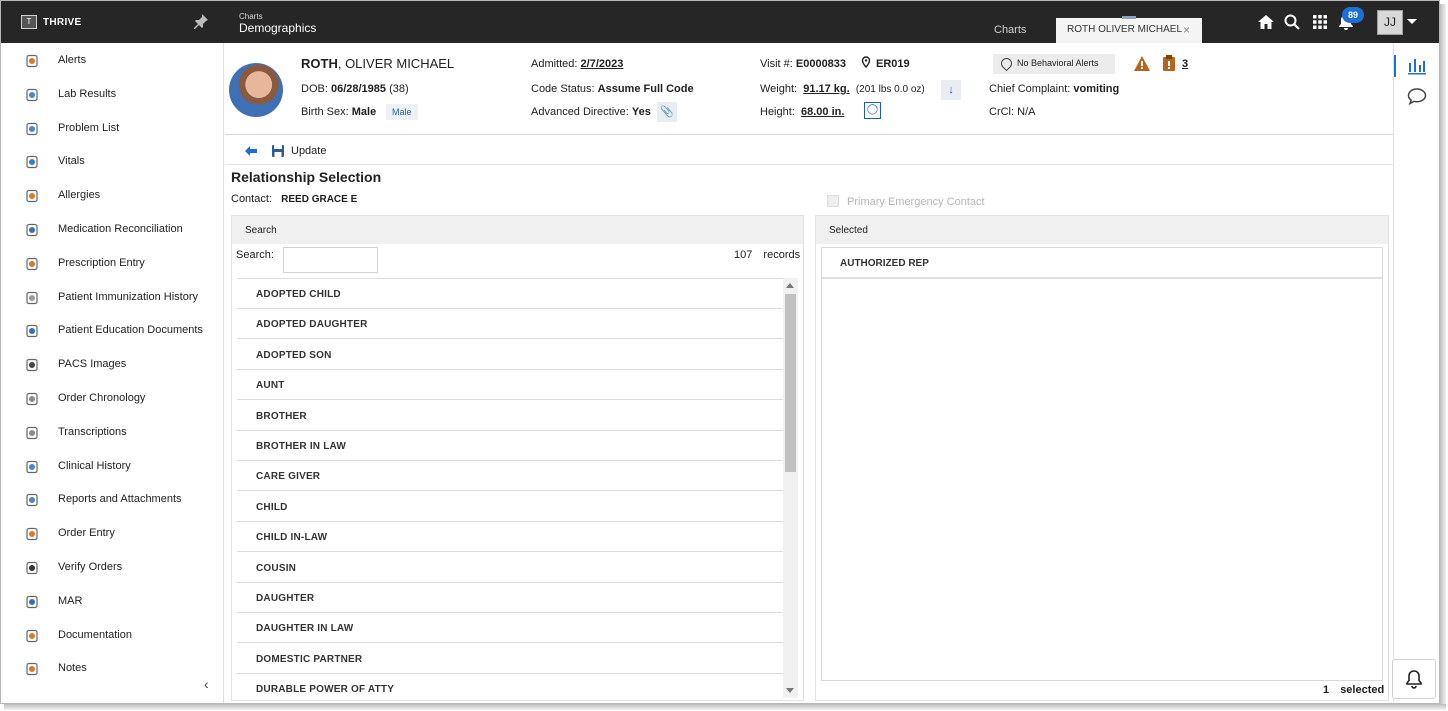 The height and width of the screenshot is (711, 1448). Describe the element at coordinates (251, 151) in the screenshot. I see `back-arrow-icon` at that location.